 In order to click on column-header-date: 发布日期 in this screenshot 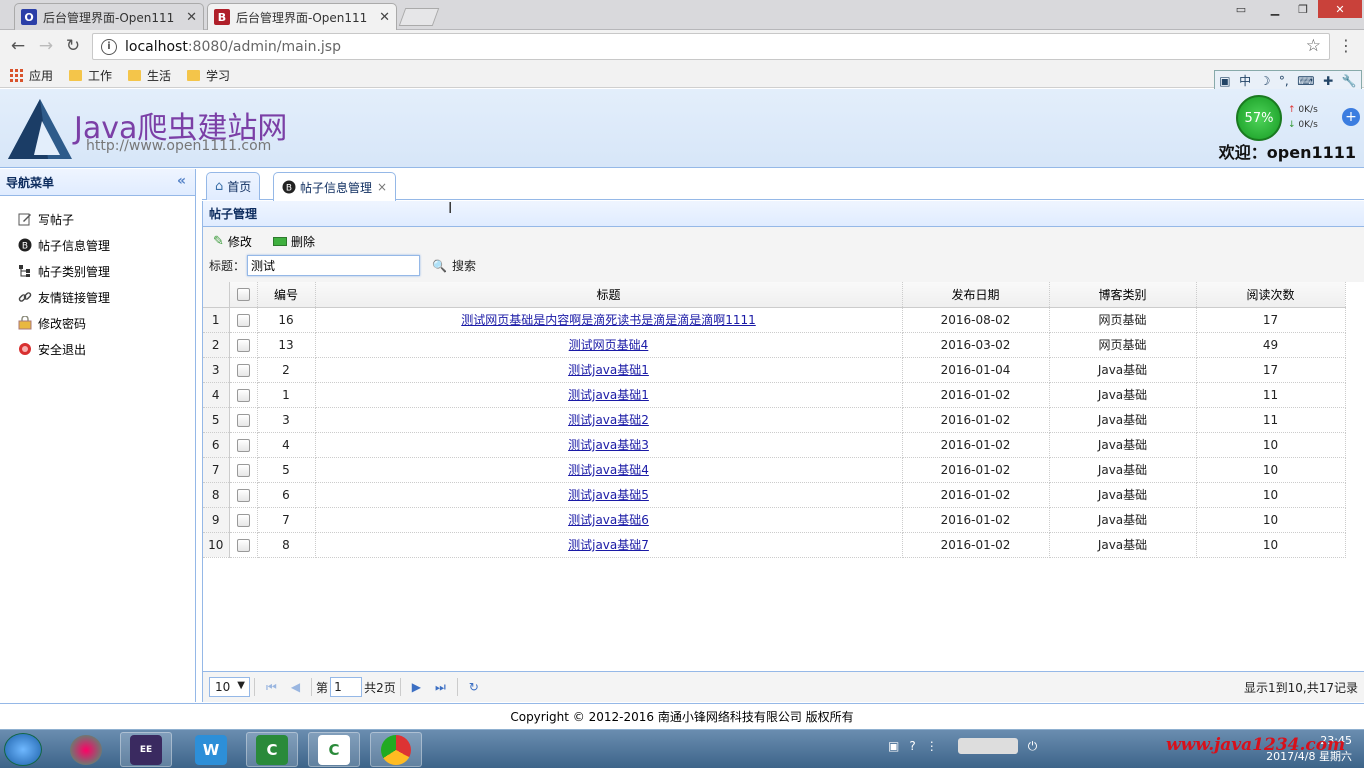, I will do `click(976, 295)`.